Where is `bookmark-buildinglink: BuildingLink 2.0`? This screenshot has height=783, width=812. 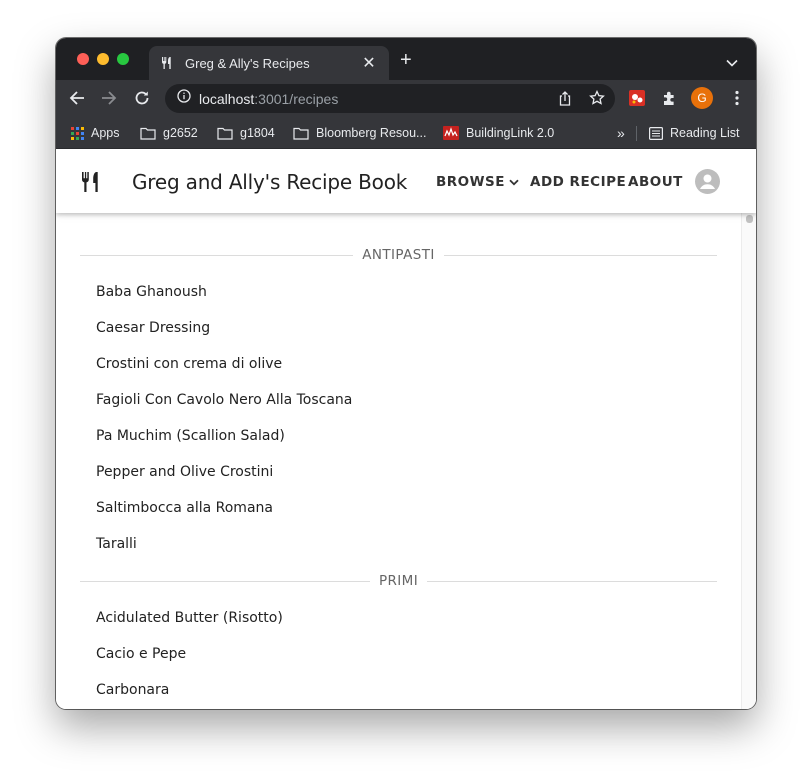
bookmark-buildinglink: BuildingLink 2.0 is located at coordinates (498, 133).